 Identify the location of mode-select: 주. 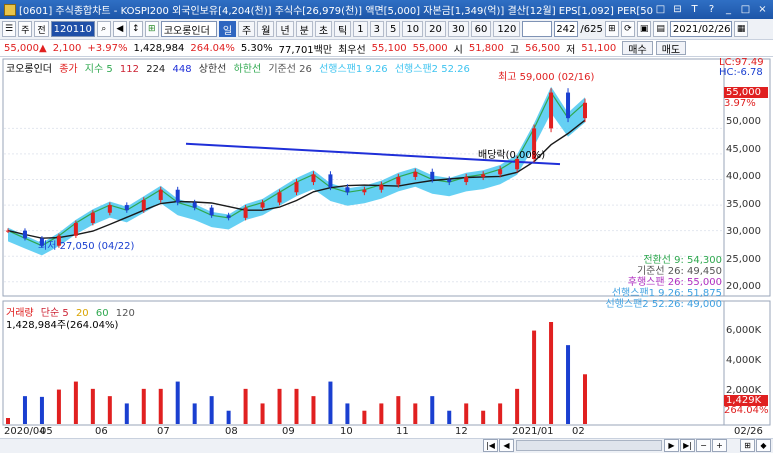
(25, 29).